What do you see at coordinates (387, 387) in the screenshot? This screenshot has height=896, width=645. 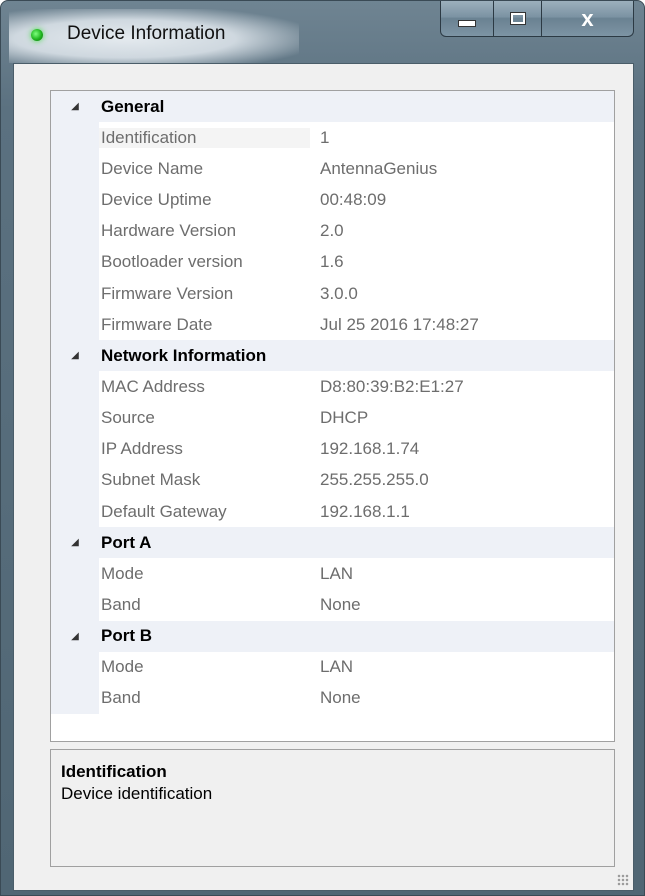 I see `property-value: D8:80:39:B2:E1:27` at bounding box center [387, 387].